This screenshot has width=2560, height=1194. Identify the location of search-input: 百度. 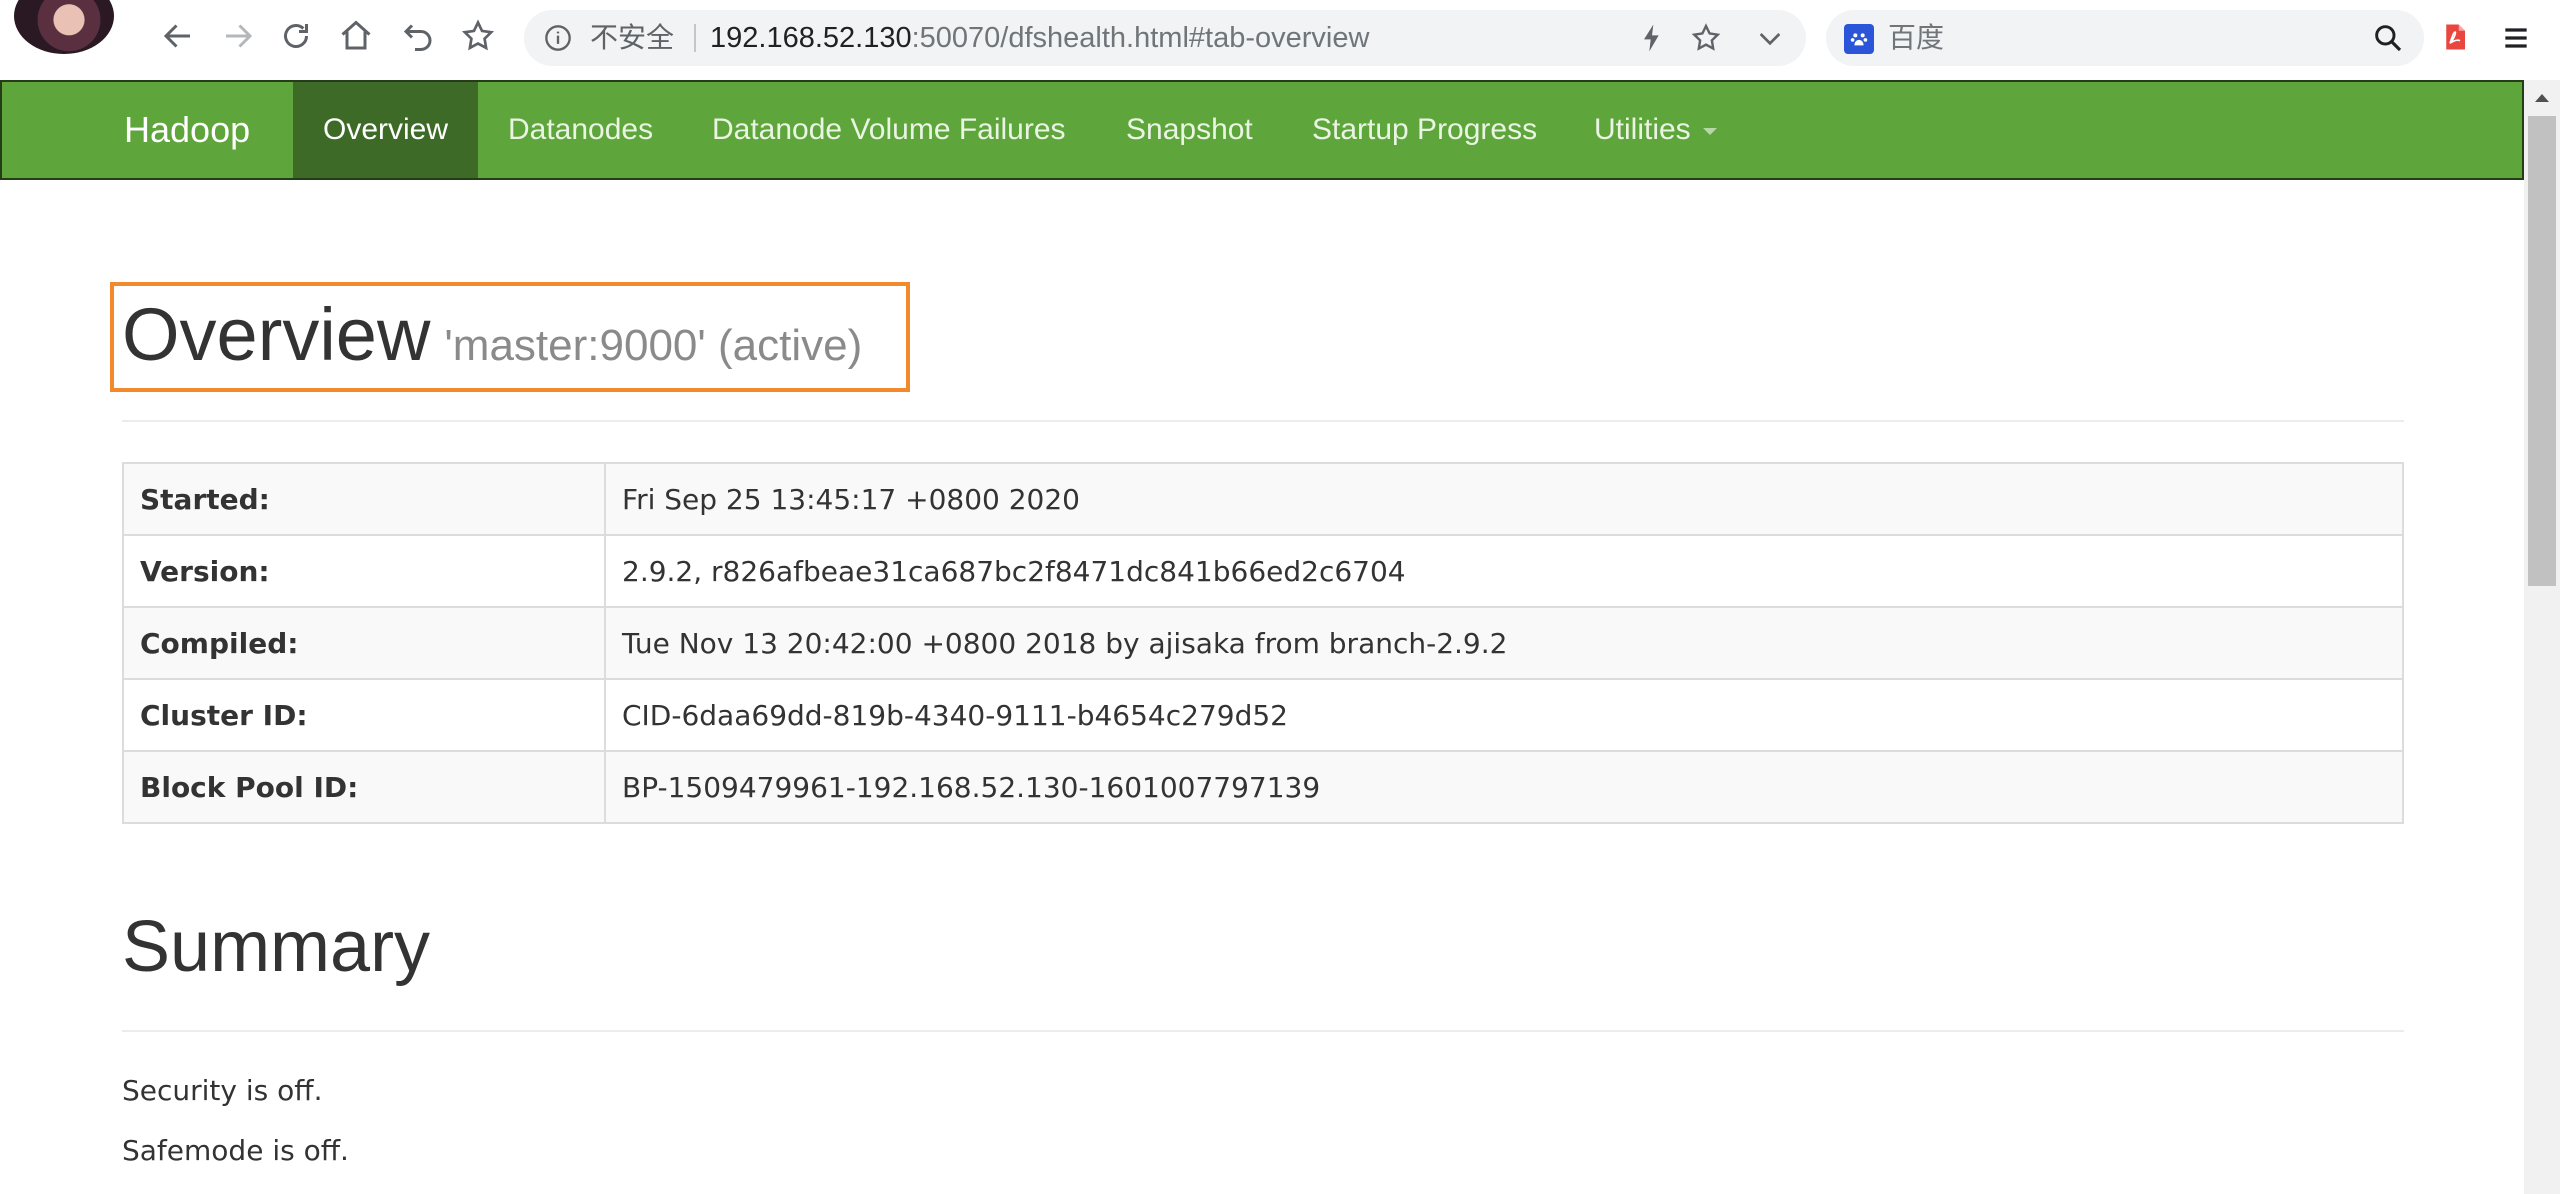
(1916, 38).